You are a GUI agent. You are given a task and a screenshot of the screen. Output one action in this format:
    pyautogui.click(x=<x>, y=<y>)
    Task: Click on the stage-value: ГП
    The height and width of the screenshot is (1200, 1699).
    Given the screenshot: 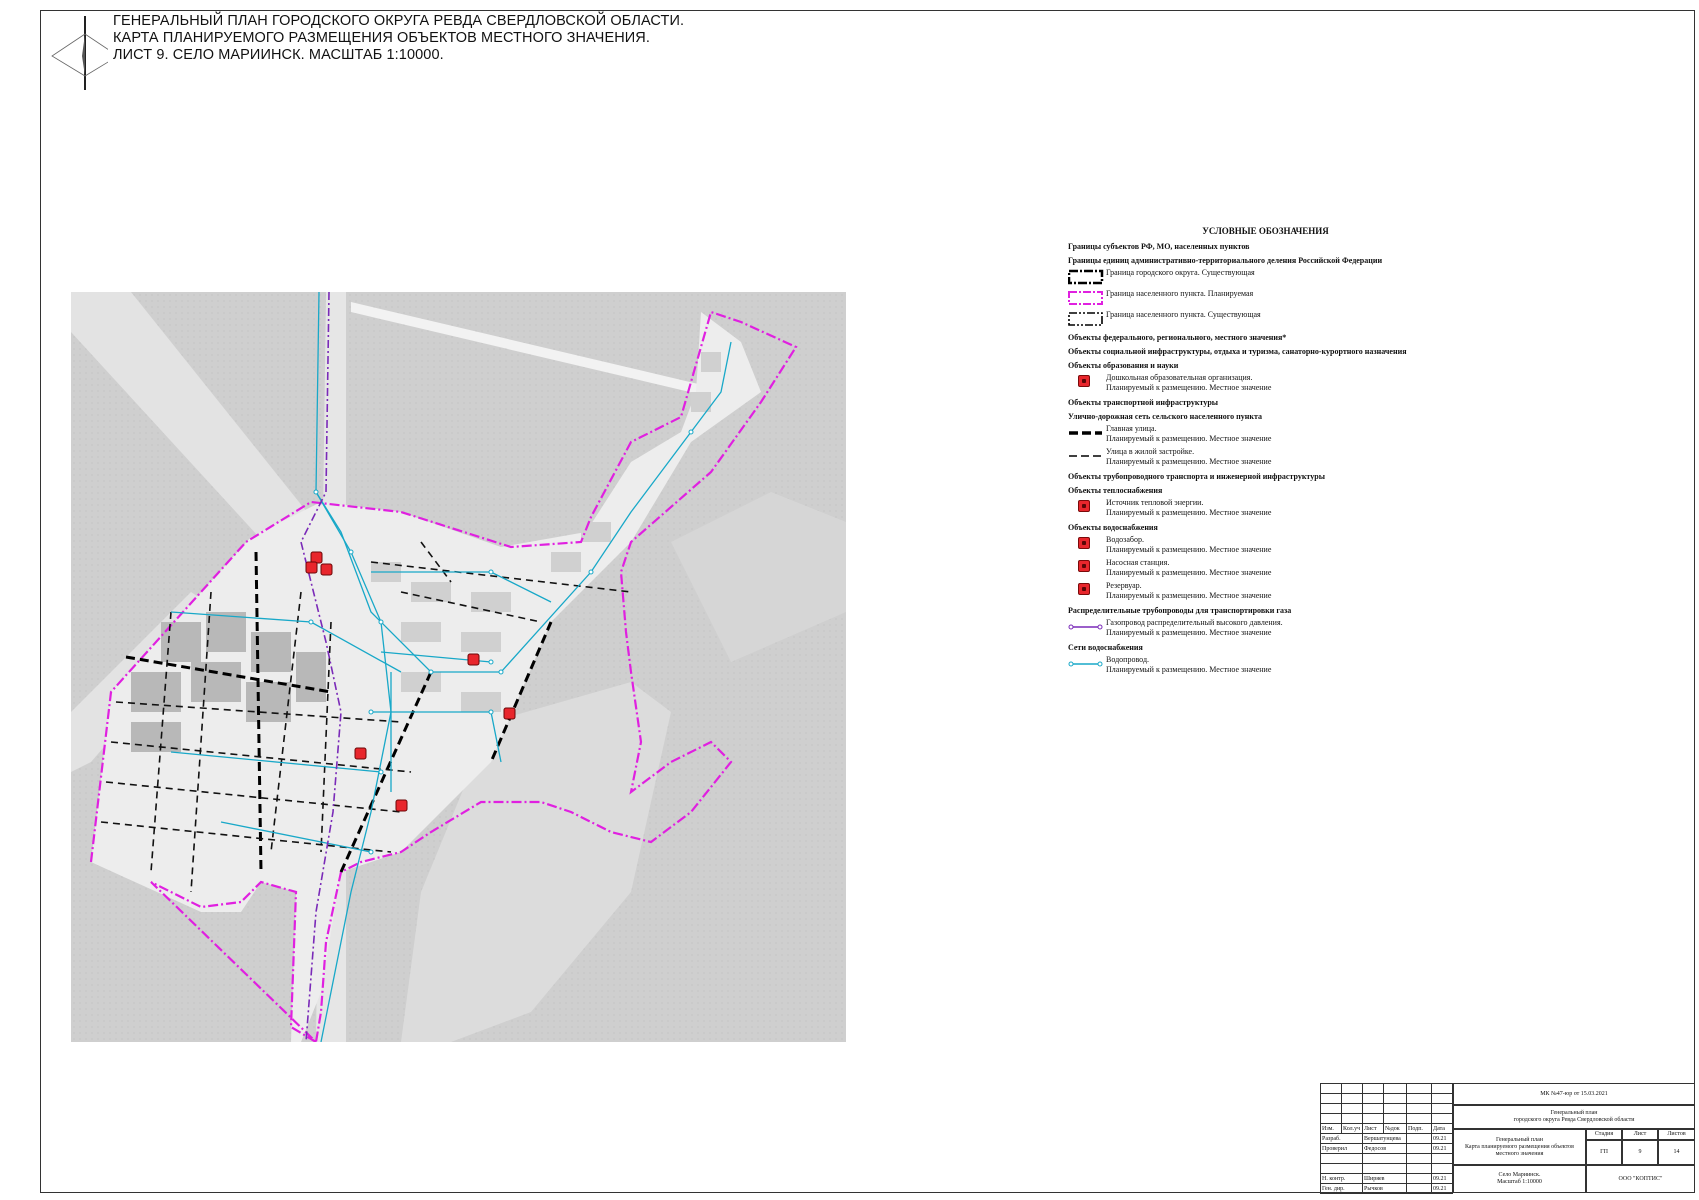 What is the action you would take?
    pyautogui.click(x=1604, y=1152)
    